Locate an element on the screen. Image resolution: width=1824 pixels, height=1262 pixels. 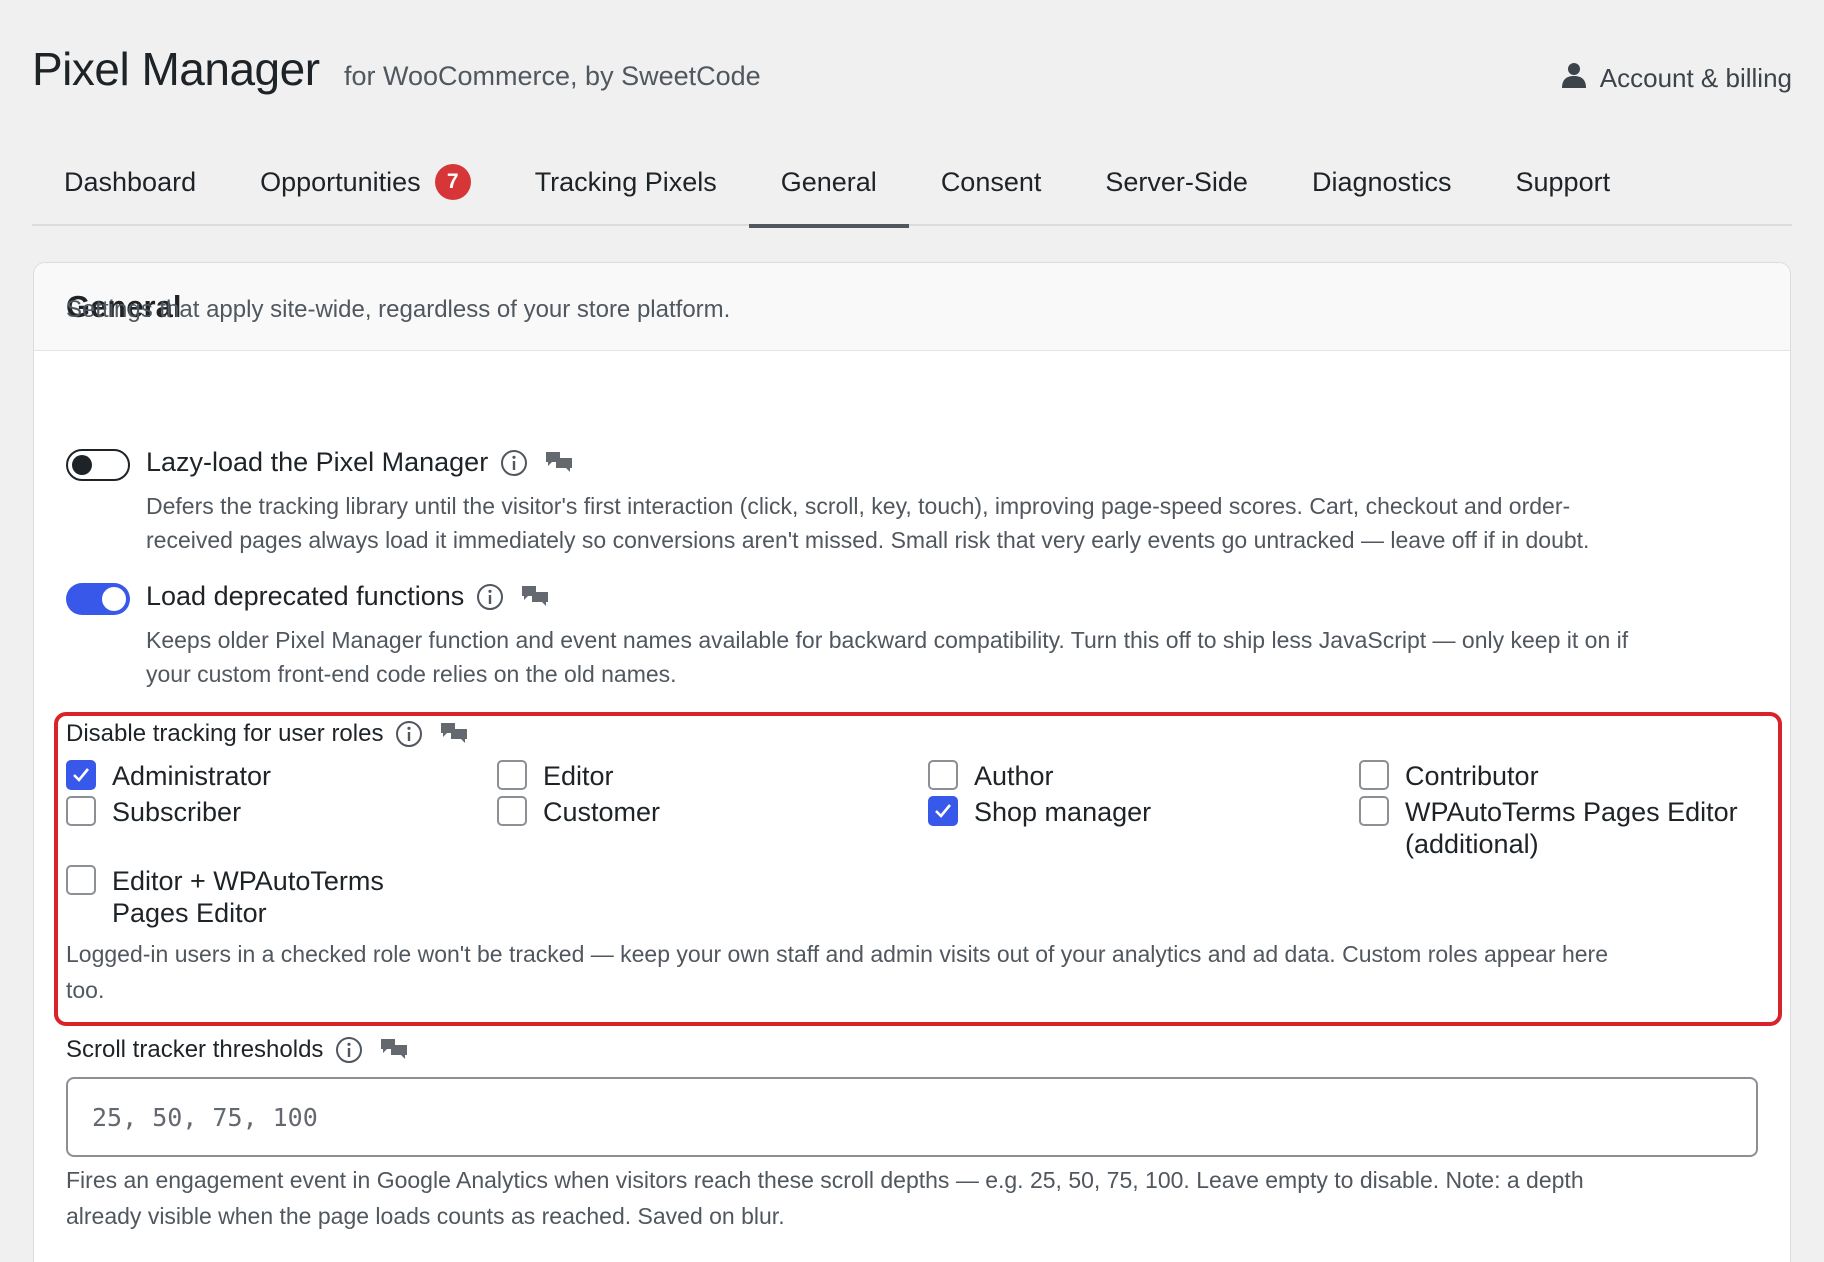
tab-label: Support is located at coordinates (1563, 181).